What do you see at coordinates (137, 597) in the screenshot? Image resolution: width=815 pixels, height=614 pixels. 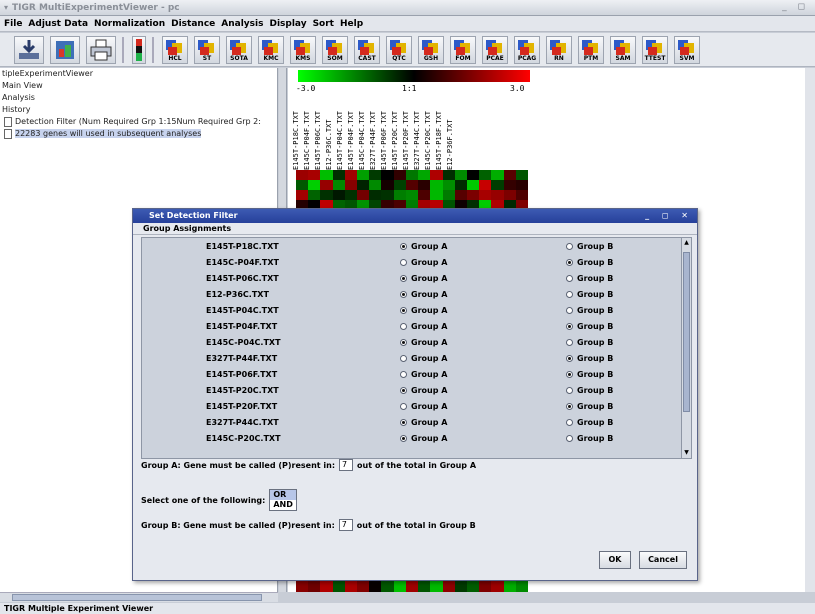 I see `scrollbar-thumb` at bounding box center [137, 597].